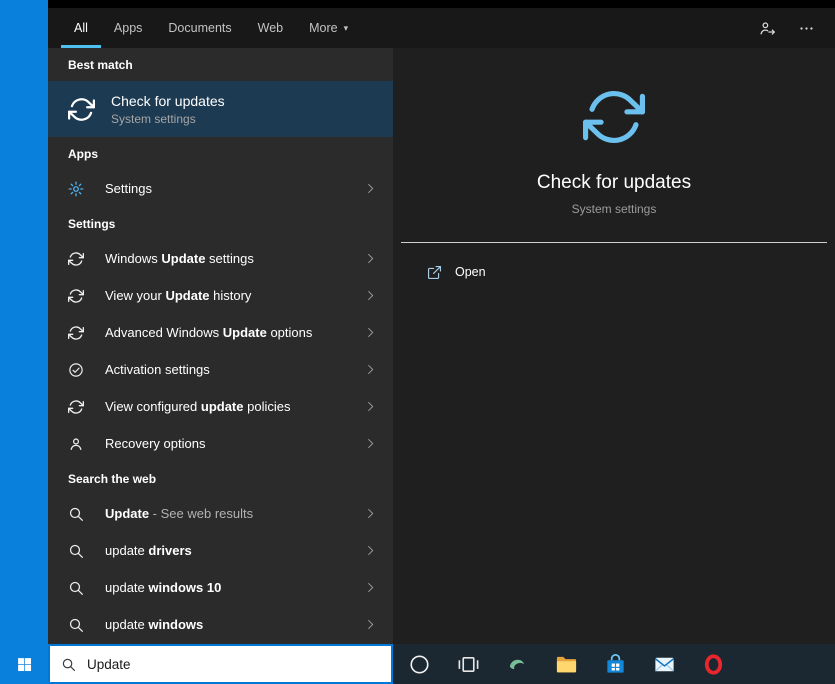 This screenshot has height=684, width=835. I want to click on opera-icon, so click(713, 664).